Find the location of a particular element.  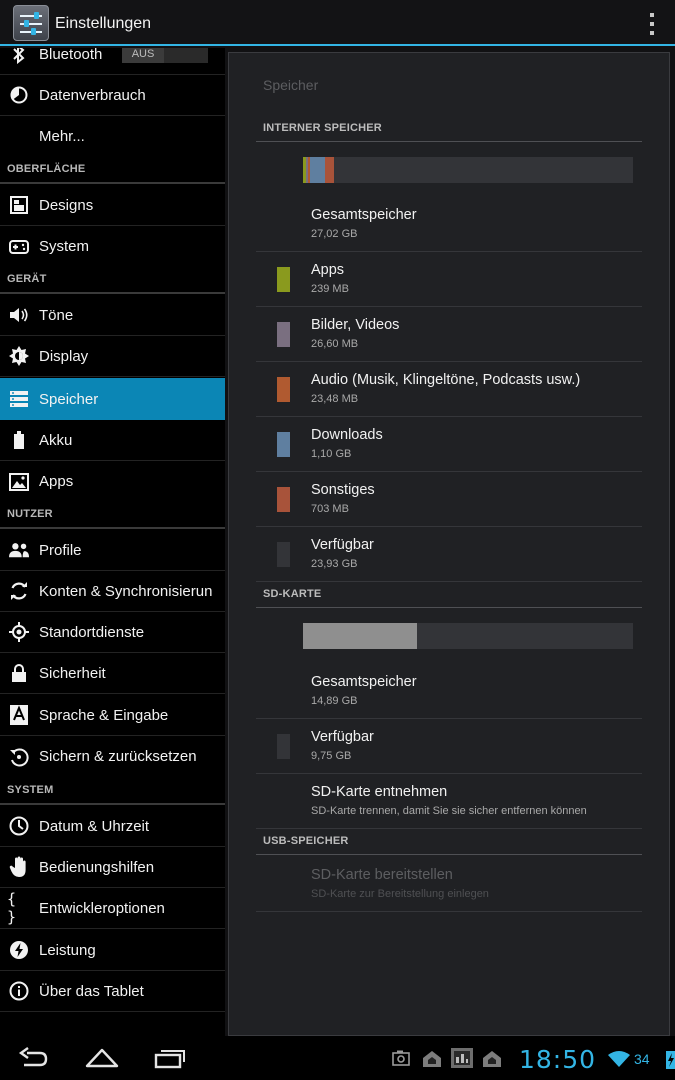

sidebar-item-ueber: Über das Tablet is located at coordinates (112, 991).